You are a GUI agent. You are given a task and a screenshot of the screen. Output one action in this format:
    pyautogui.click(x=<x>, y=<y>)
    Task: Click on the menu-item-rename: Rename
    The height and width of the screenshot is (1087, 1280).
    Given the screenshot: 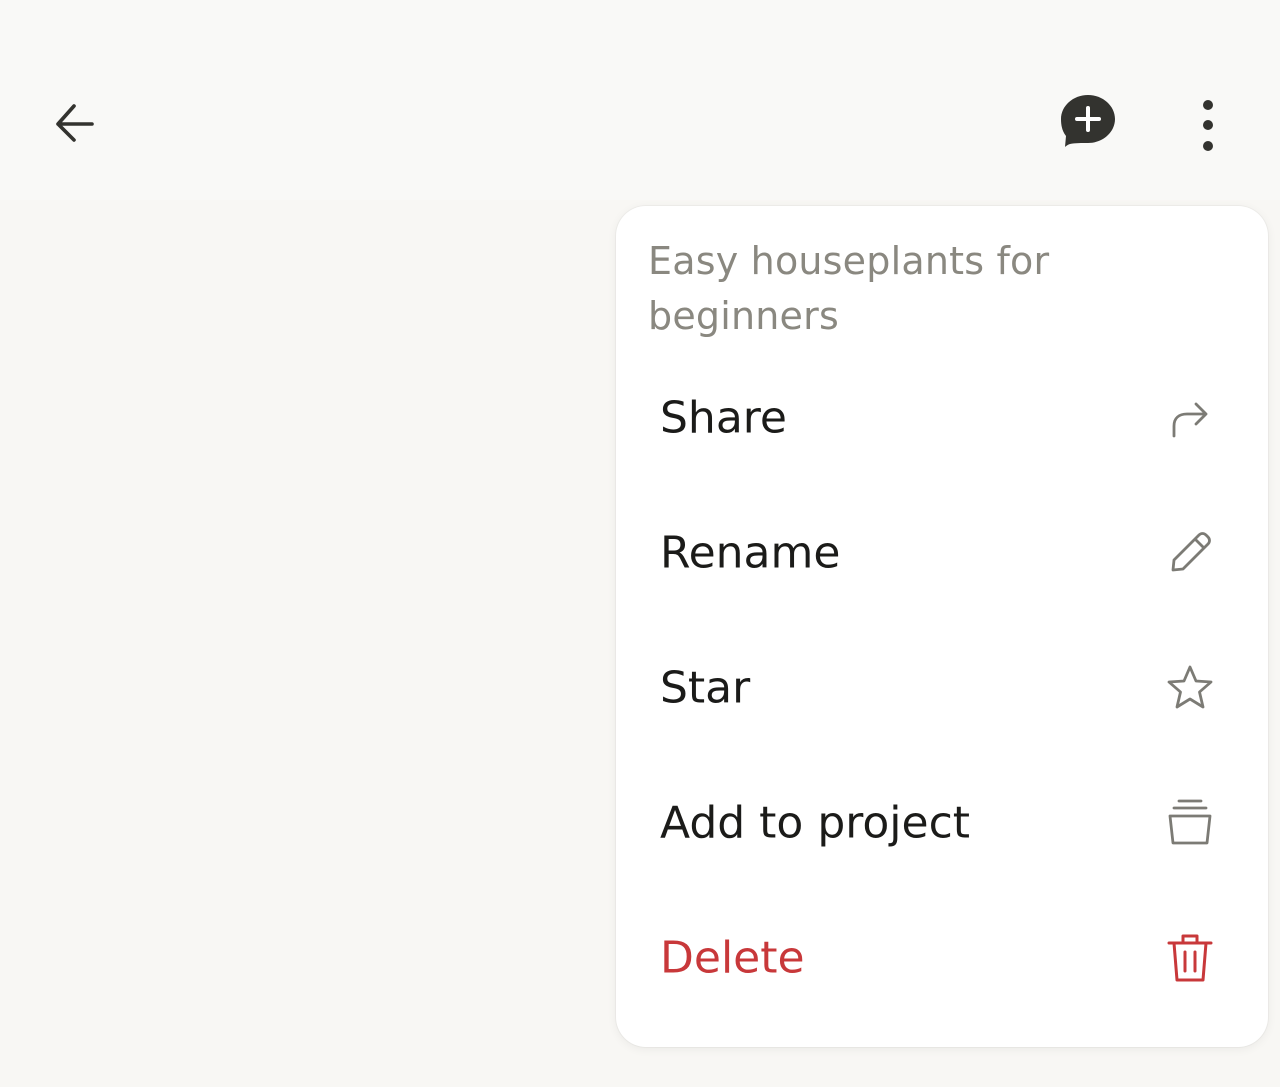 What is the action you would take?
    pyautogui.click(x=942, y=553)
    